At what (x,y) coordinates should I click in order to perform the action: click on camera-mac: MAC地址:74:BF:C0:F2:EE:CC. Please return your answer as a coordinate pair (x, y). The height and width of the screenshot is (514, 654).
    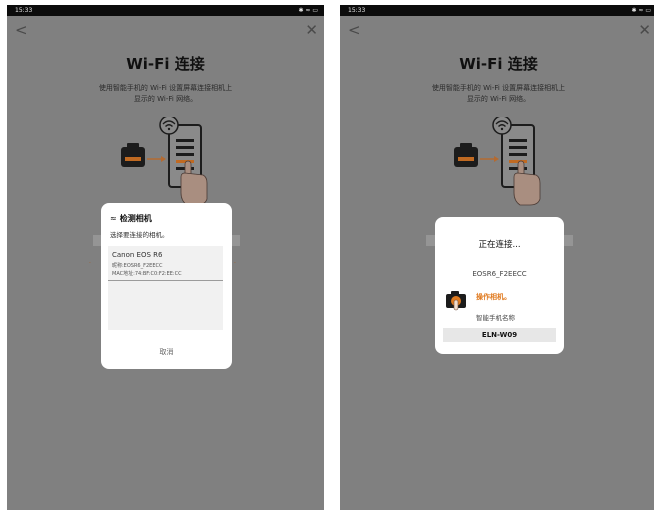
    Looking at the image, I should click on (147, 274).